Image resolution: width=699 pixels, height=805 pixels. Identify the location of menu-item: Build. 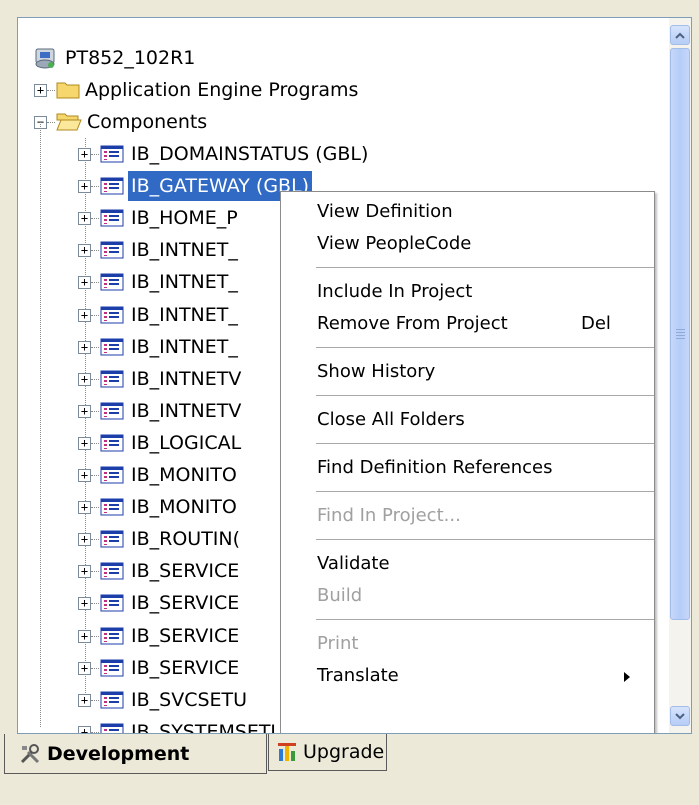
(467, 596).